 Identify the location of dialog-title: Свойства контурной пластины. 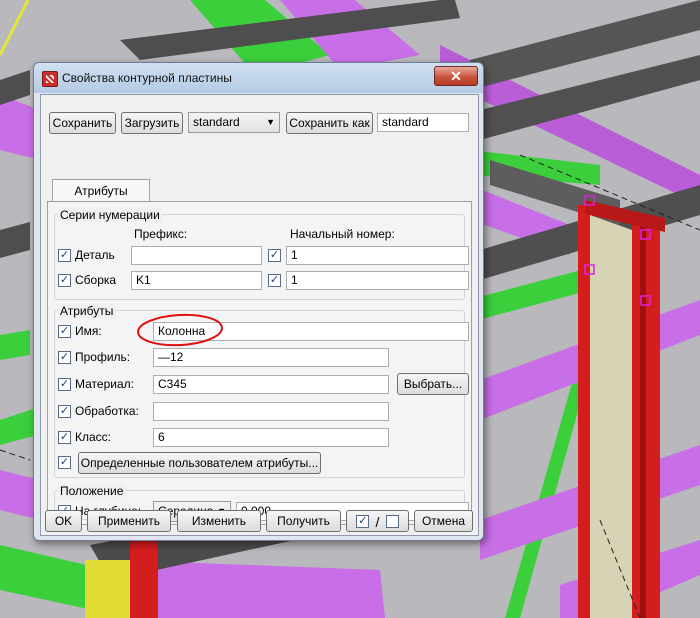
(147, 78).